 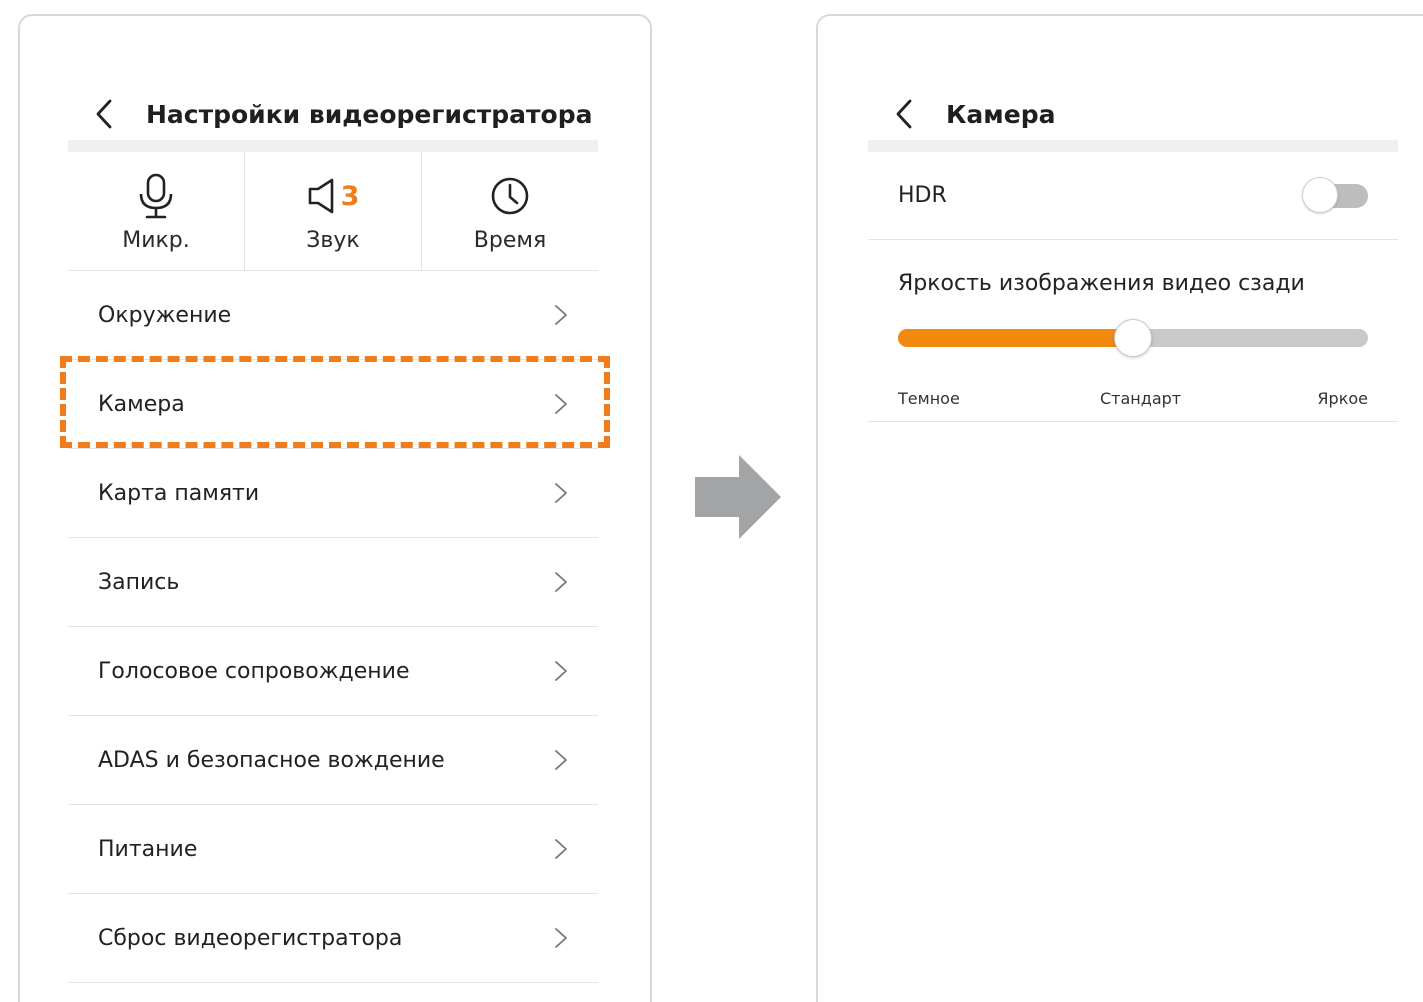 I want to click on tile-time: Время, so click(x=509, y=211).